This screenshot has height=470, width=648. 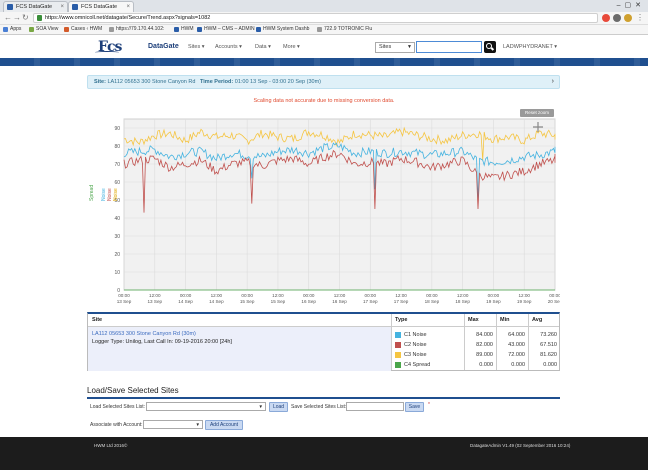 What do you see at coordinates (493, 301) in the screenshot?
I see `x-tick-date: 19 Sep` at bounding box center [493, 301].